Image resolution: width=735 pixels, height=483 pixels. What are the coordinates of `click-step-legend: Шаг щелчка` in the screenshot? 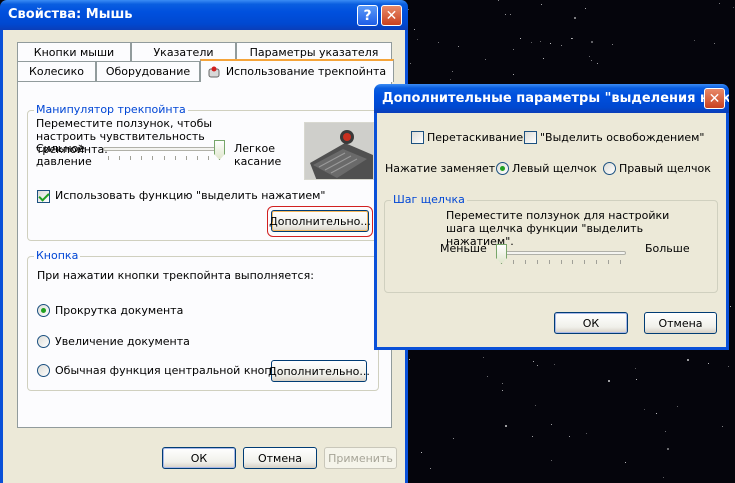 It's located at (429, 199).